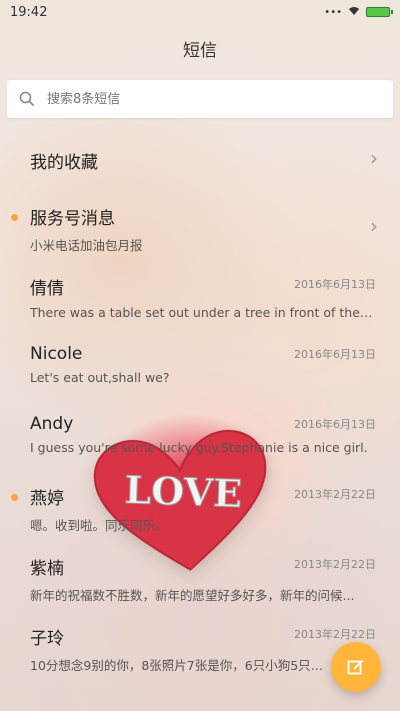 This screenshot has height=711, width=400. What do you see at coordinates (100, 377) in the screenshot?
I see `message-preview: Let's eat out,shall we?` at bounding box center [100, 377].